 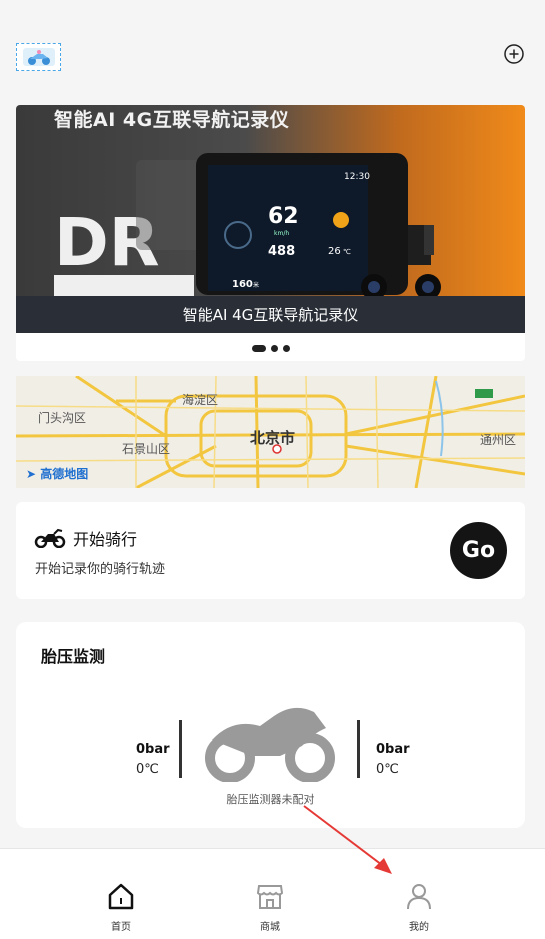 I want to click on carousel-dot-active, so click(x=258, y=348).